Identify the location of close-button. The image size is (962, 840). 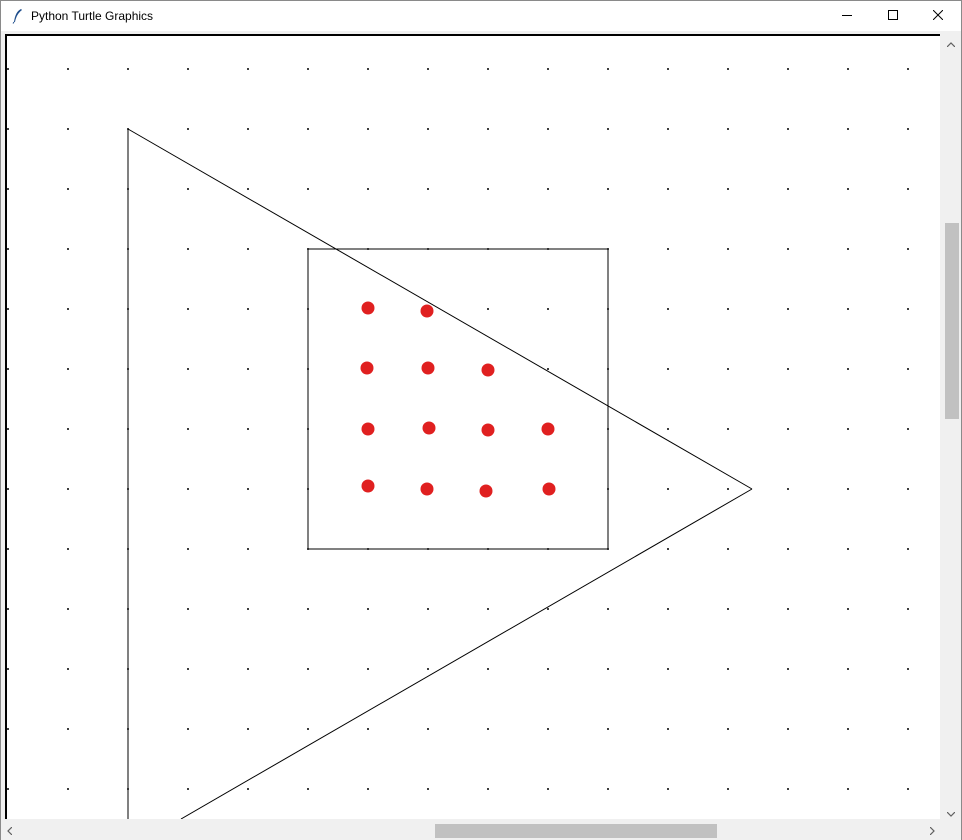
(938, 16).